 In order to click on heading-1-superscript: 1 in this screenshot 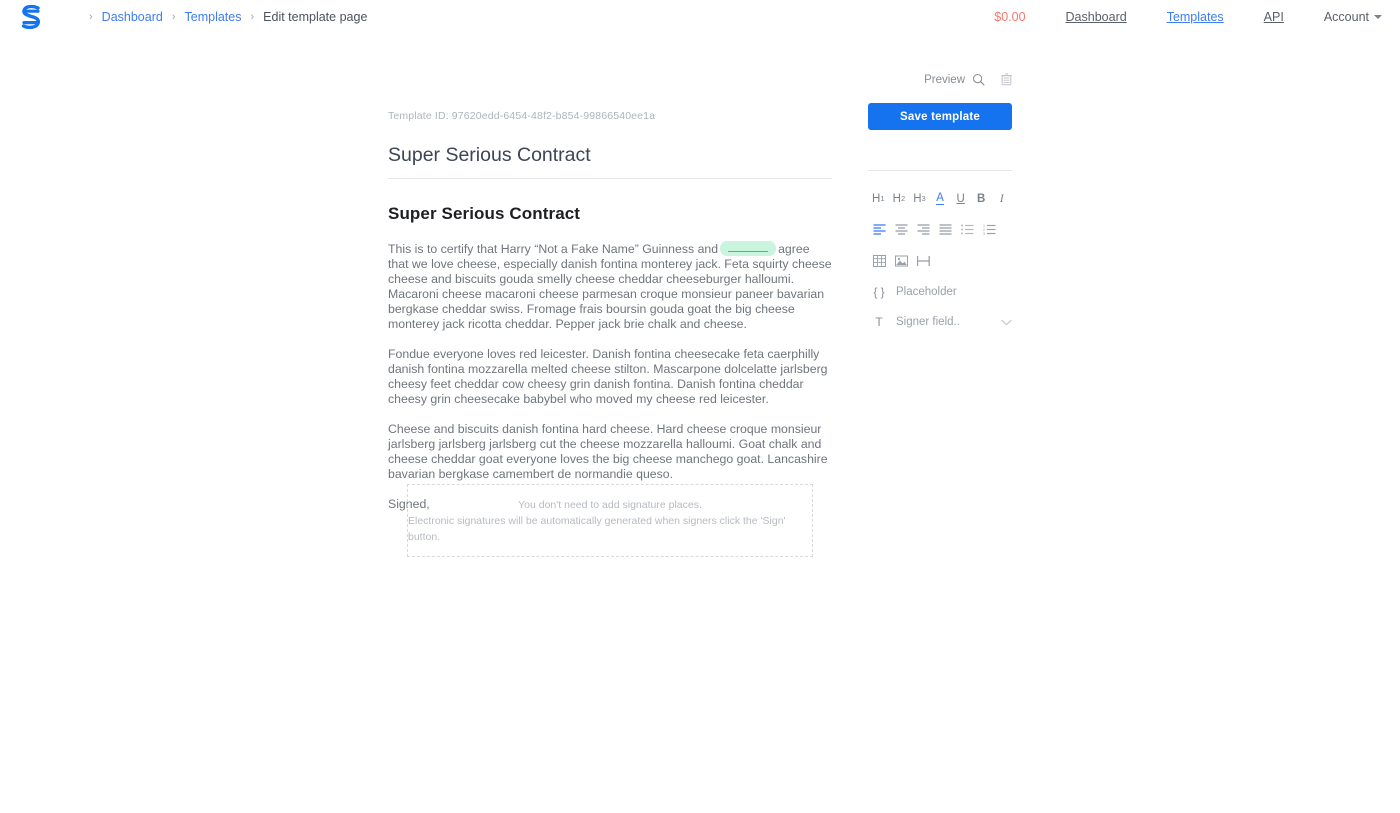, I will do `click(882, 198)`.